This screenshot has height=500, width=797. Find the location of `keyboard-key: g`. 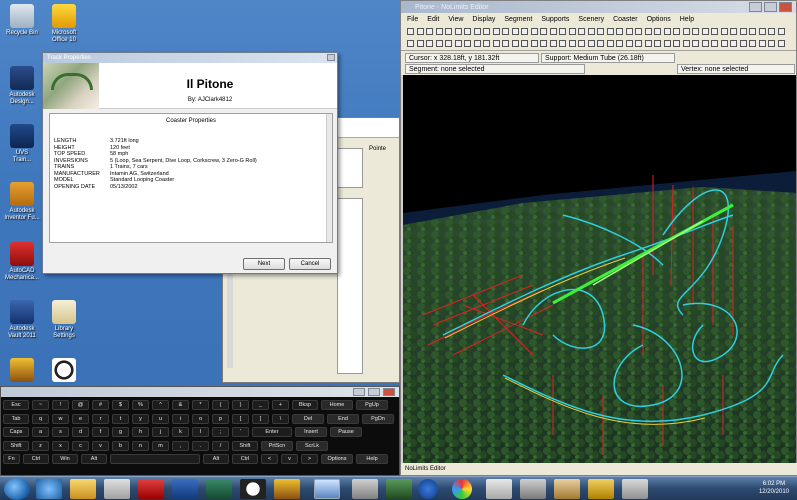

keyboard-key: g is located at coordinates (120, 432).